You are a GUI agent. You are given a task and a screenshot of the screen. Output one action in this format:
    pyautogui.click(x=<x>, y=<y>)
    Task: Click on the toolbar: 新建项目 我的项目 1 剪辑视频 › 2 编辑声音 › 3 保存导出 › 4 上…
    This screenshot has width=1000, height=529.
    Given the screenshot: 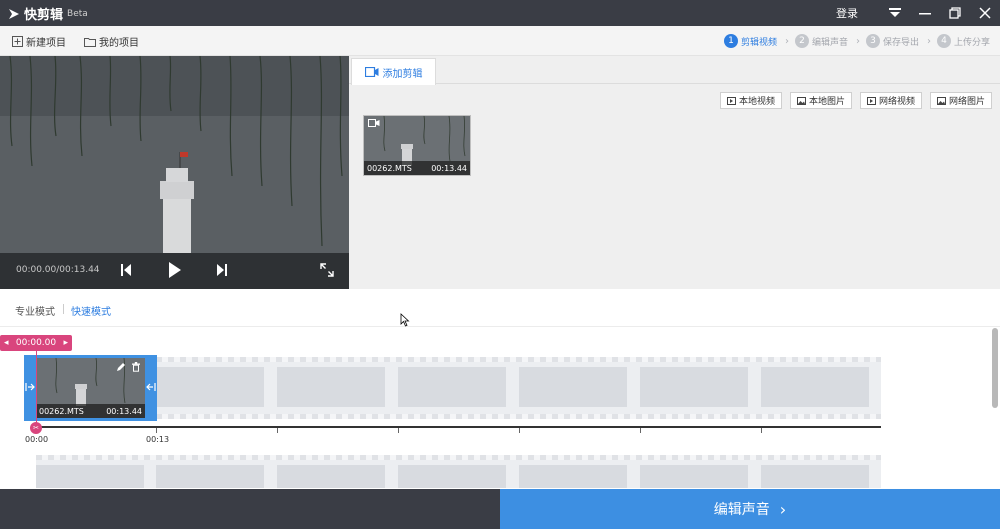 What is the action you would take?
    pyautogui.click(x=500, y=41)
    